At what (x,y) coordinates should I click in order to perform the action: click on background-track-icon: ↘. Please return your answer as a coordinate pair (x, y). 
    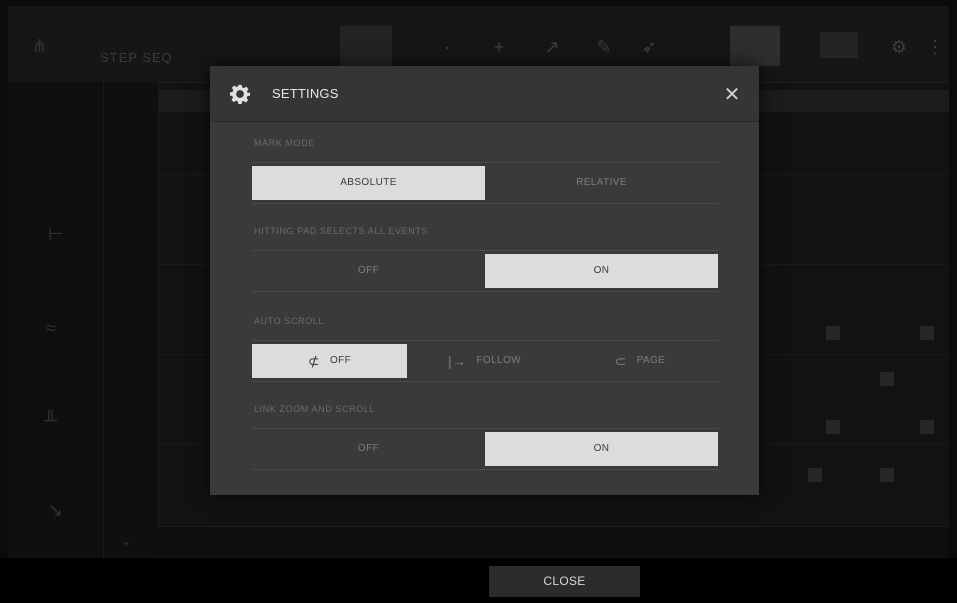
    Looking at the image, I should click on (56, 510).